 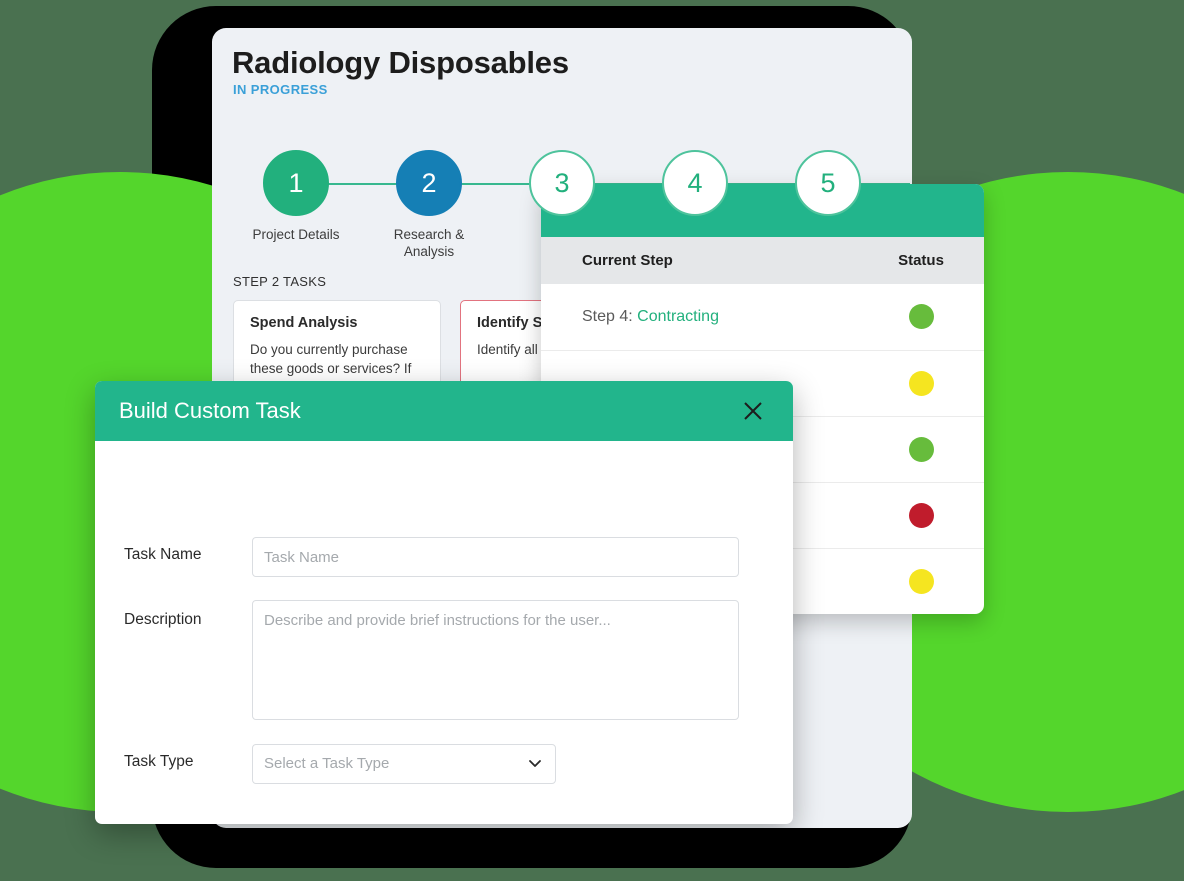 I want to click on stepper-circle-2: 2, so click(x=429, y=183).